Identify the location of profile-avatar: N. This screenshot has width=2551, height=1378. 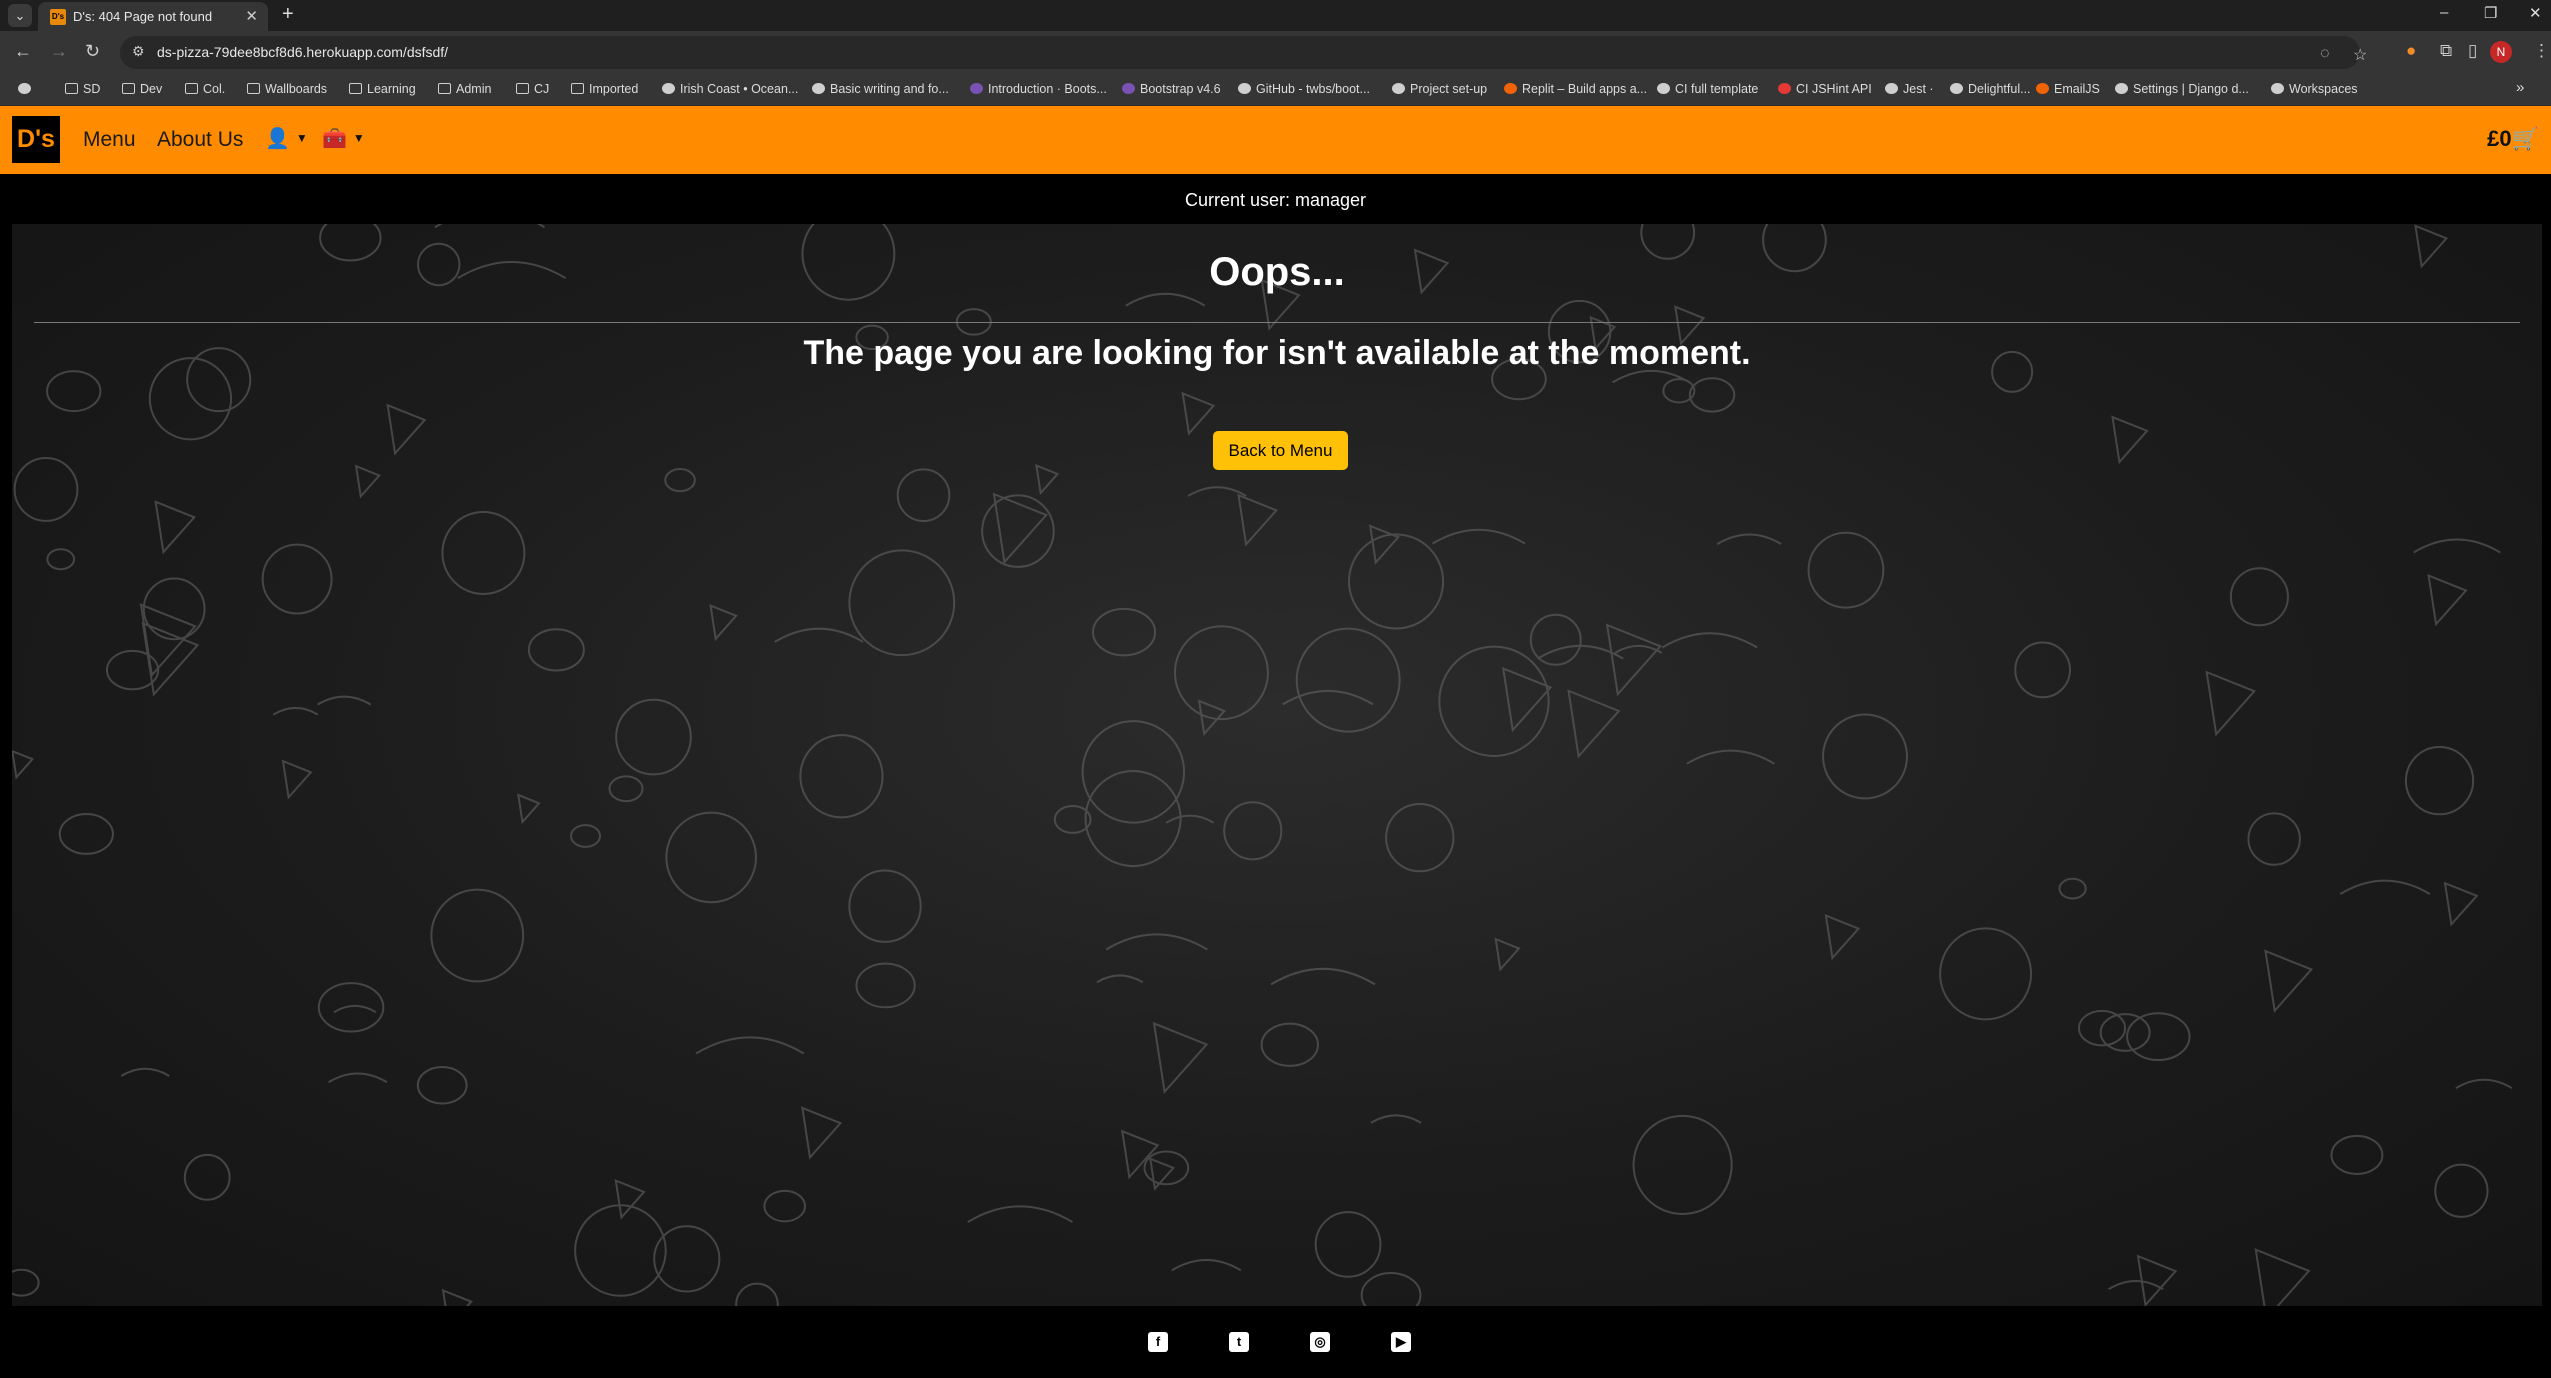
(2501, 52).